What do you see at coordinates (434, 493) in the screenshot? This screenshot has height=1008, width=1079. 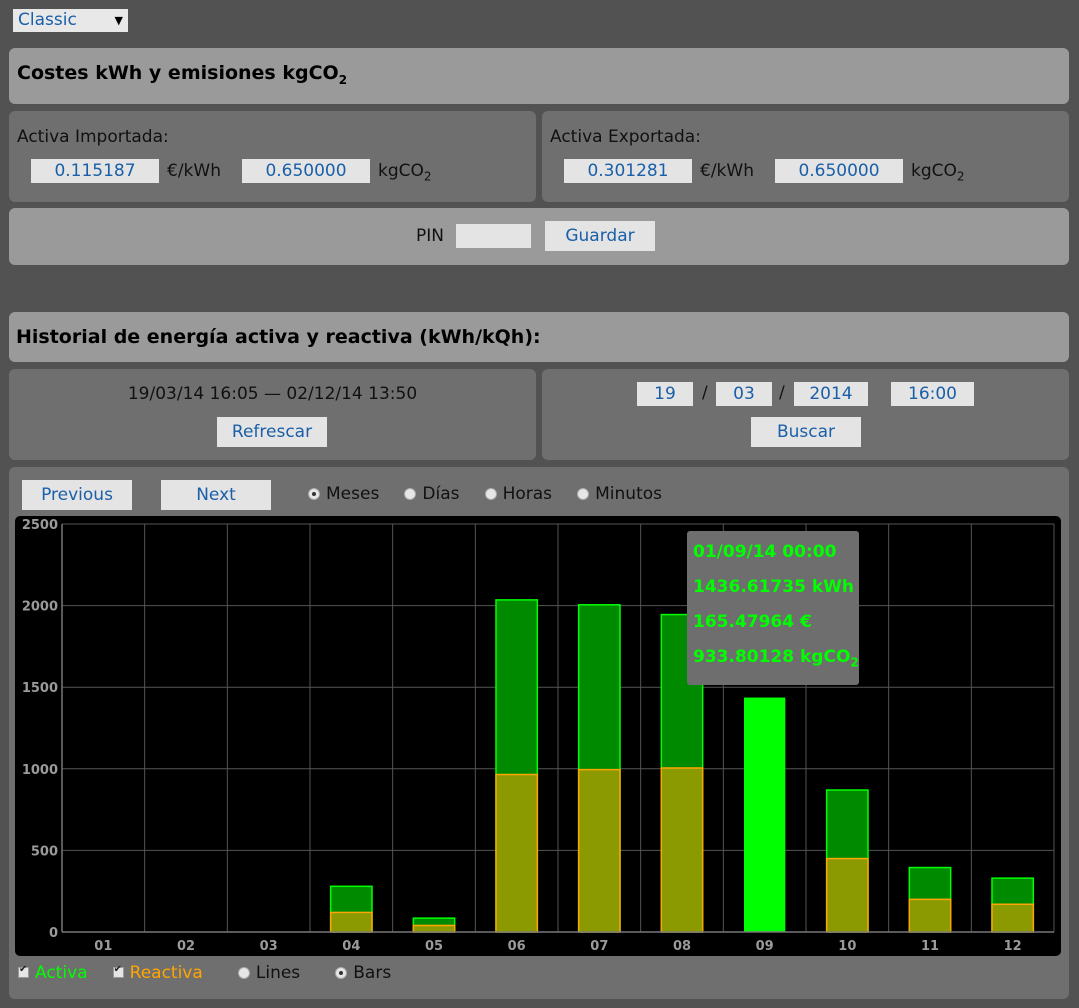 I see `granularity-option-dias: Días` at bounding box center [434, 493].